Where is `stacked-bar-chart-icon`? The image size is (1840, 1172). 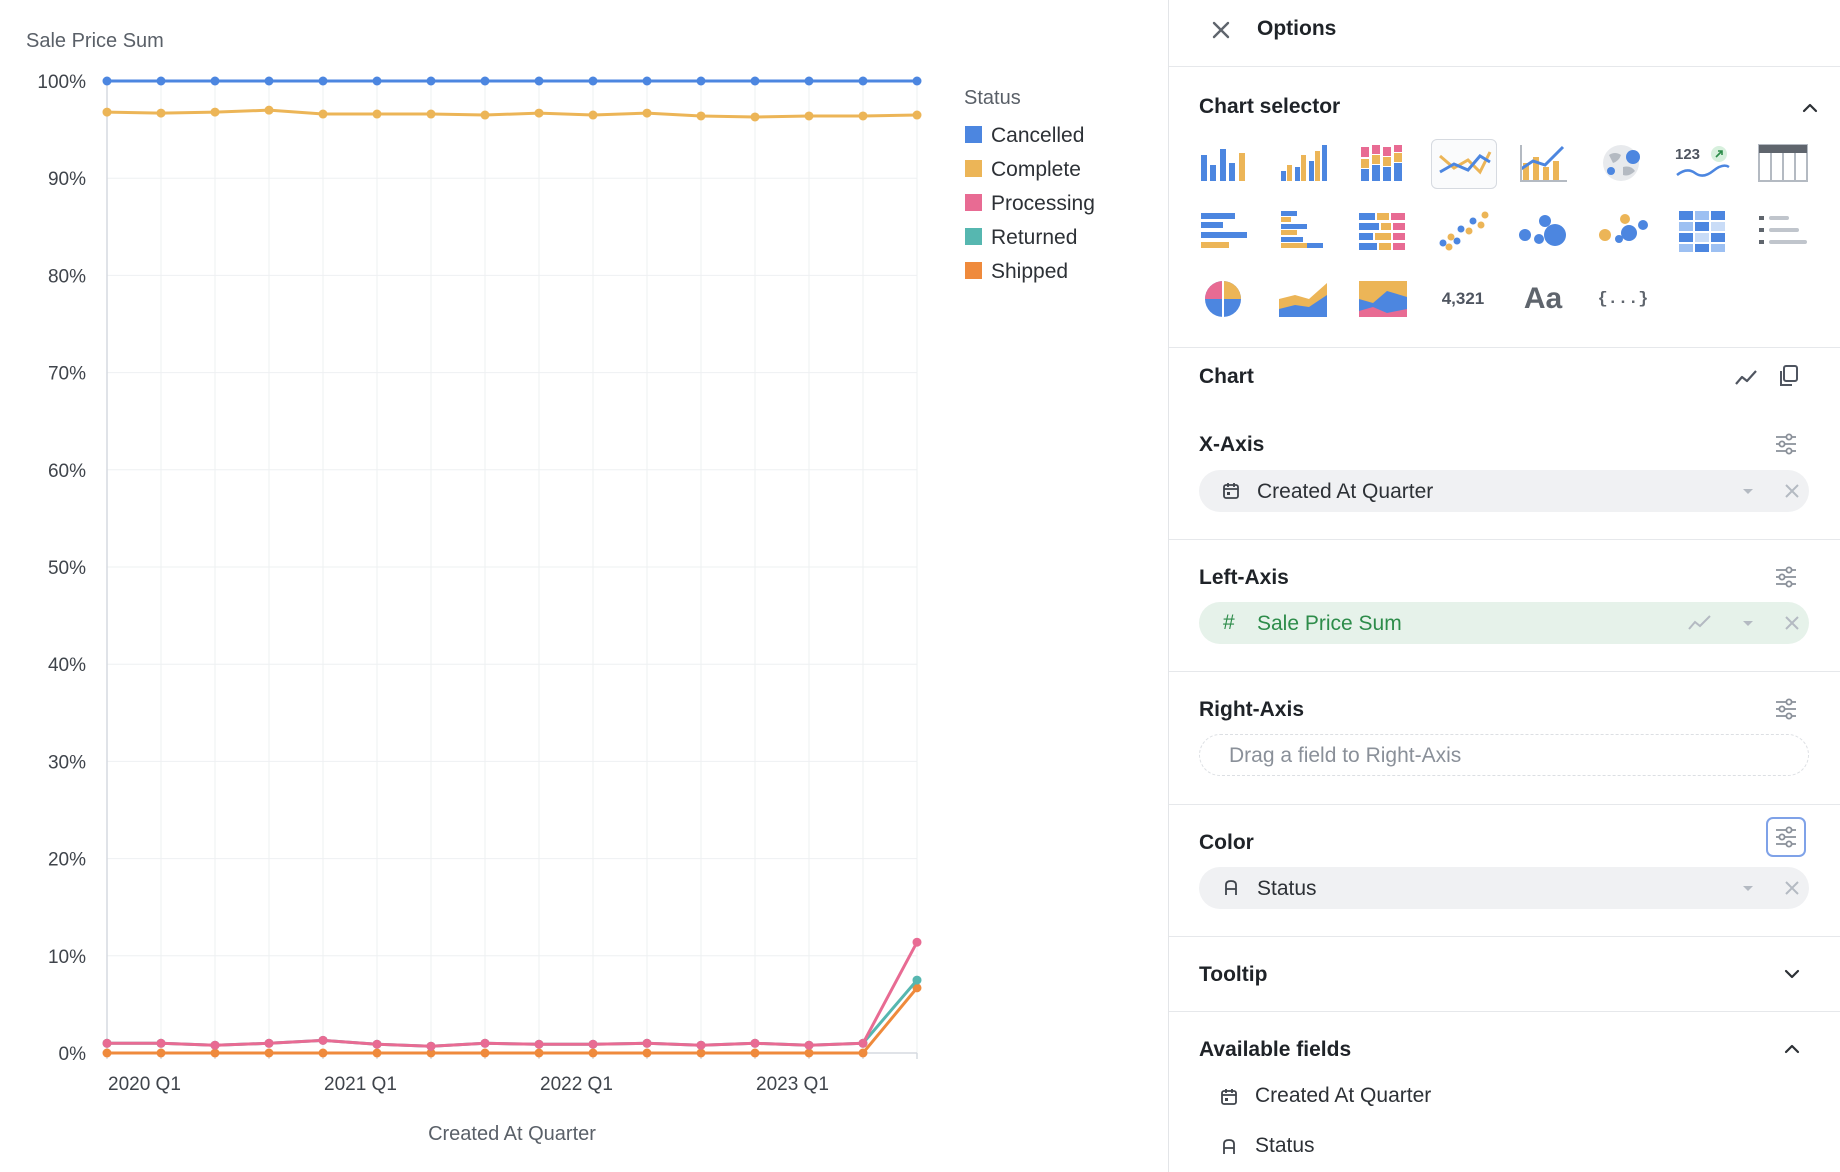
stacked-bar-chart-icon is located at coordinates (1383, 163).